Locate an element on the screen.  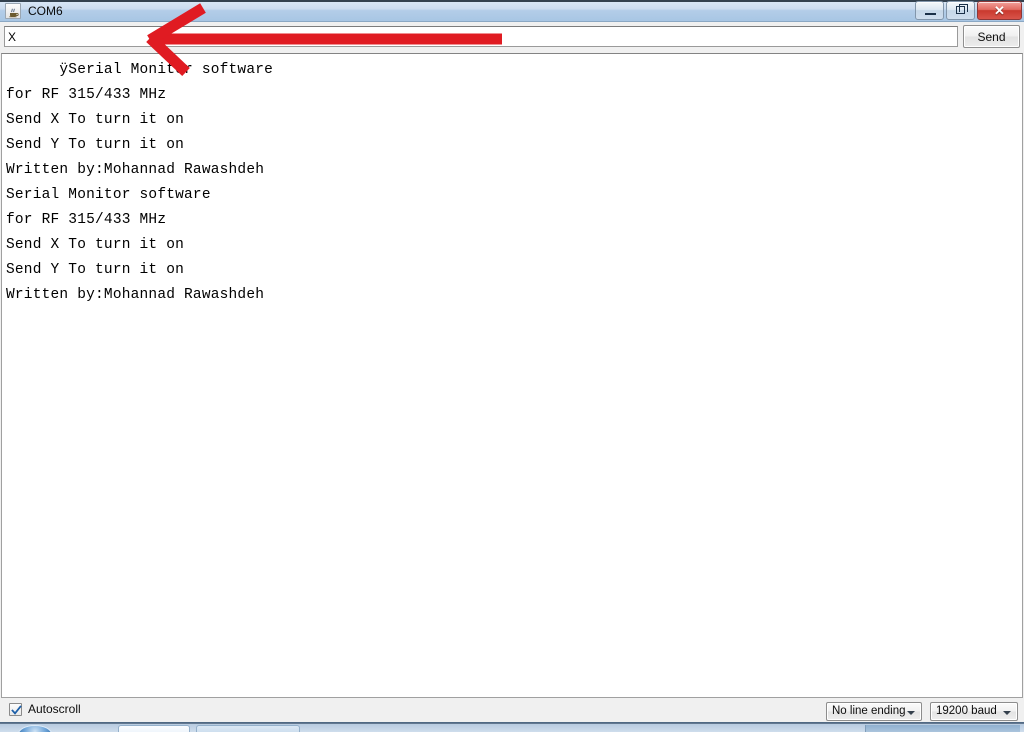
restore-button is located at coordinates (960, 10).